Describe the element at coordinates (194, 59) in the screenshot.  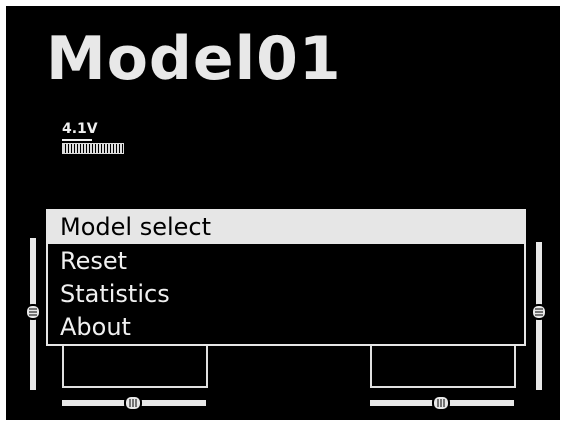
I see `model-name-title: Model01` at that location.